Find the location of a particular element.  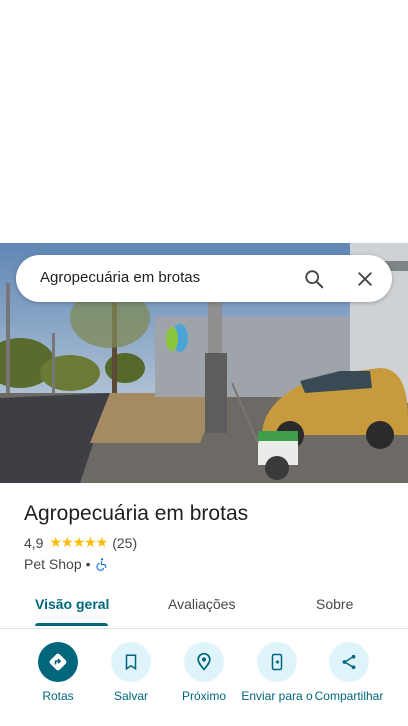

place-title: Agropecuária em brotas is located at coordinates (136, 513).